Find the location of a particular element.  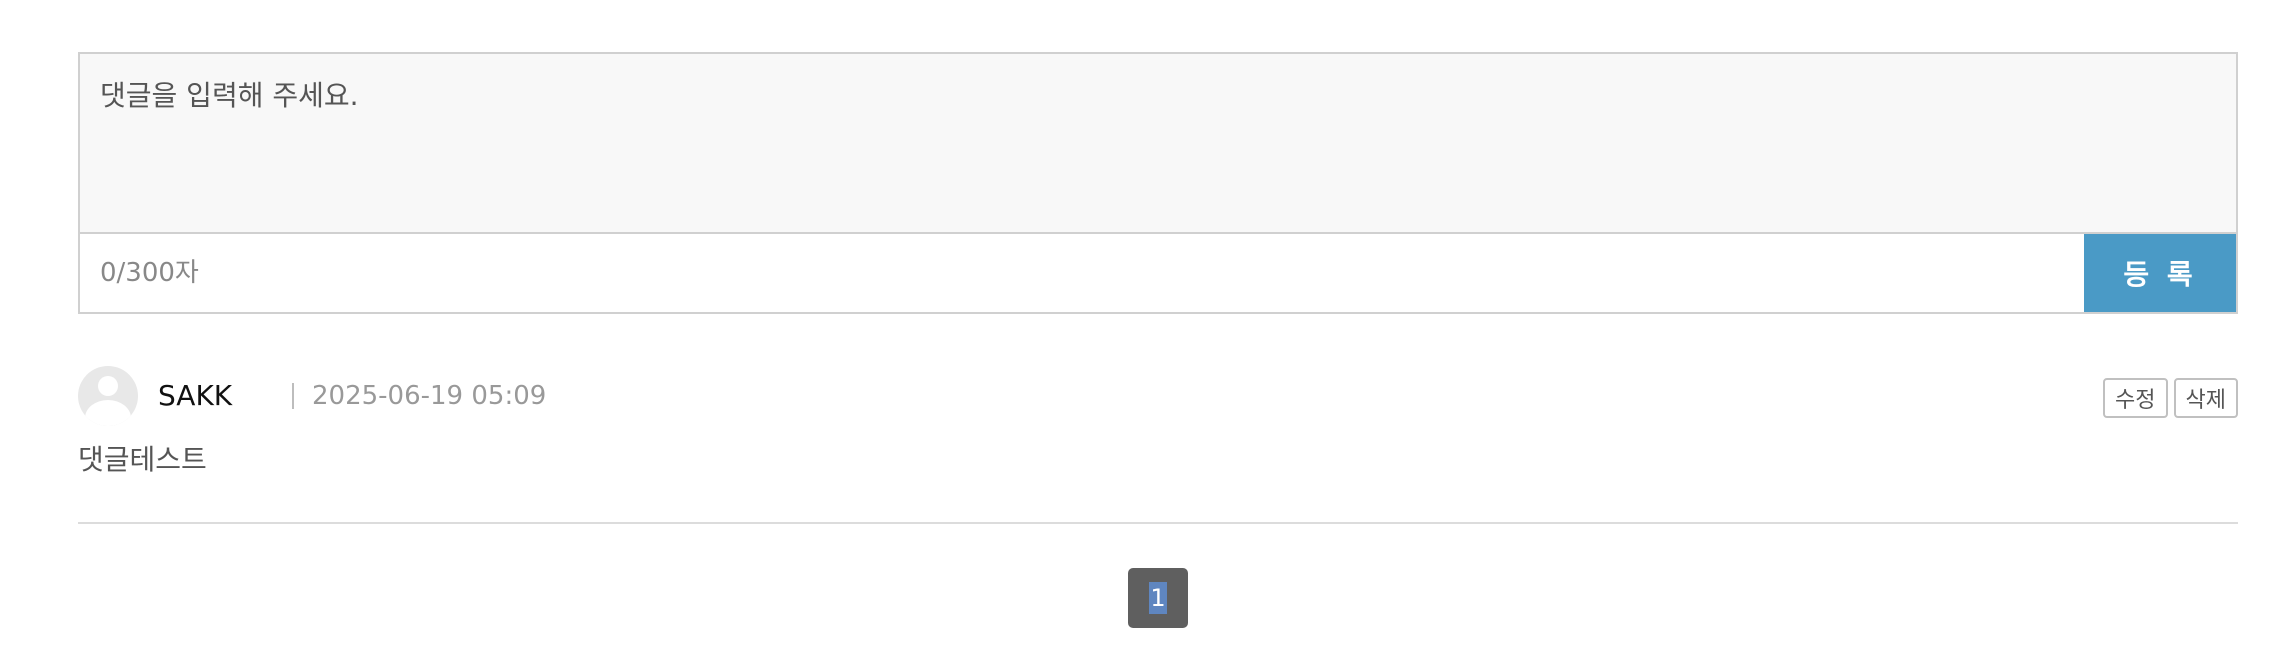

comment-text: 댓글테스트 is located at coordinates (142, 459).